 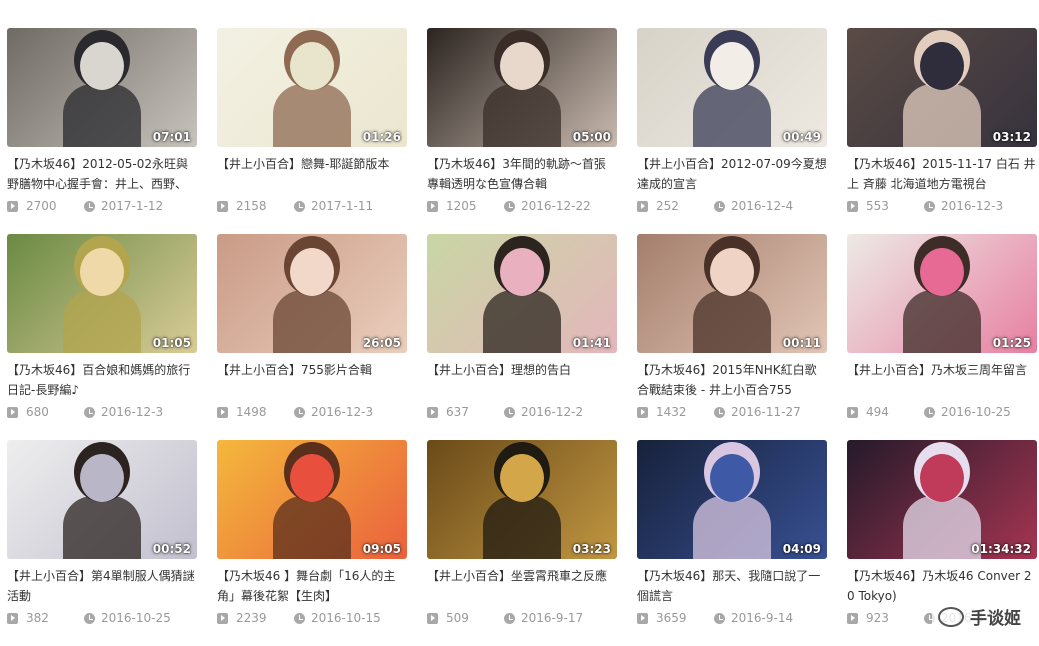 I want to click on video-title: 【井上小百合】755影片合輯, so click(x=312, y=380).